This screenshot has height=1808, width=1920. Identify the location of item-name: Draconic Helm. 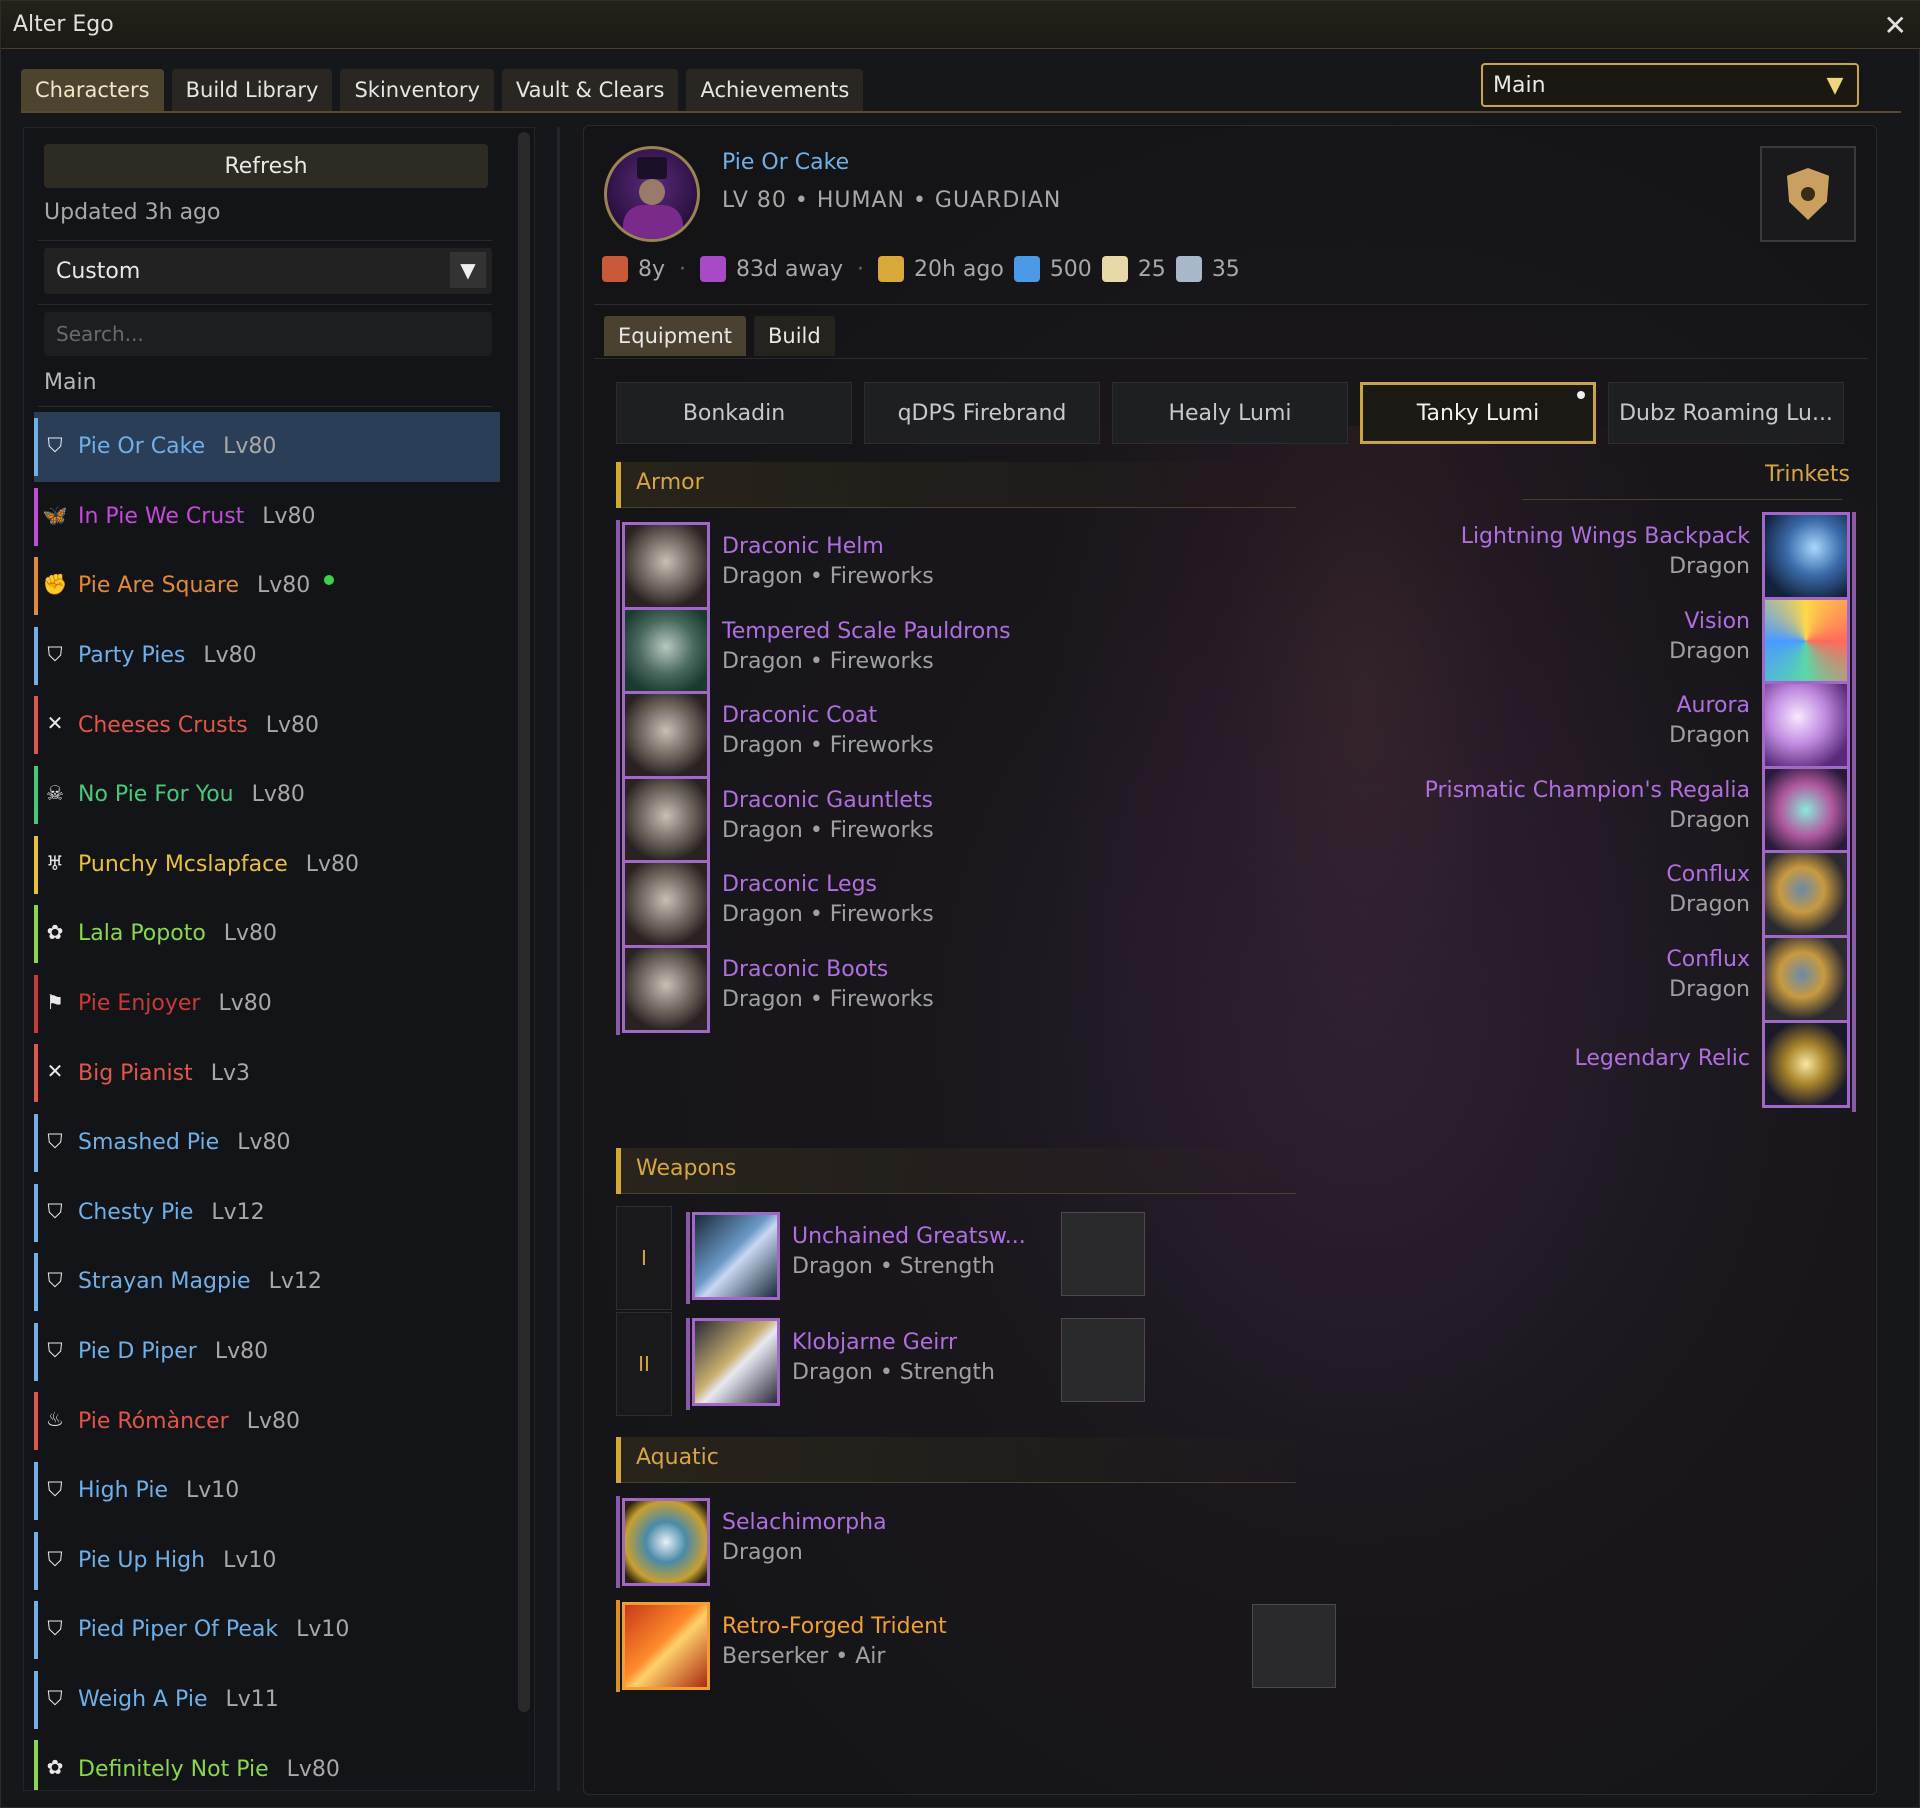
(803, 546).